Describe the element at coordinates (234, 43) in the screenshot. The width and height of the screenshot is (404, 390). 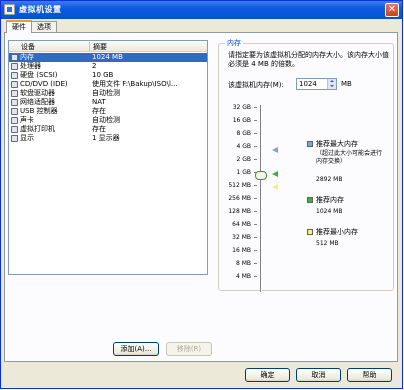
I see `memory-group-label: 内存` at that location.